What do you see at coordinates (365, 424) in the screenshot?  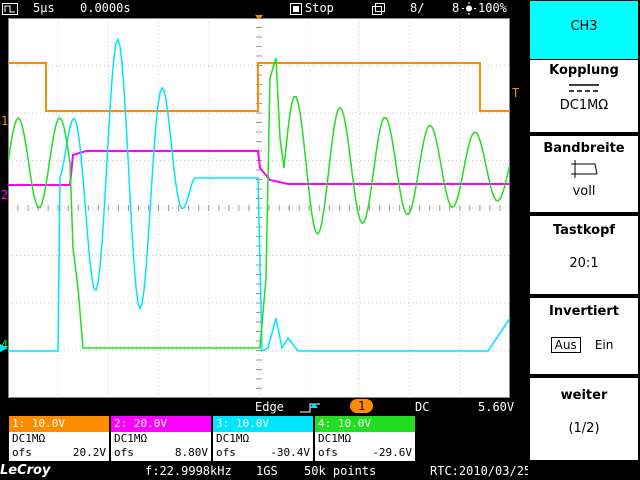 I see `channel-4-scale: 4: 10.0V` at bounding box center [365, 424].